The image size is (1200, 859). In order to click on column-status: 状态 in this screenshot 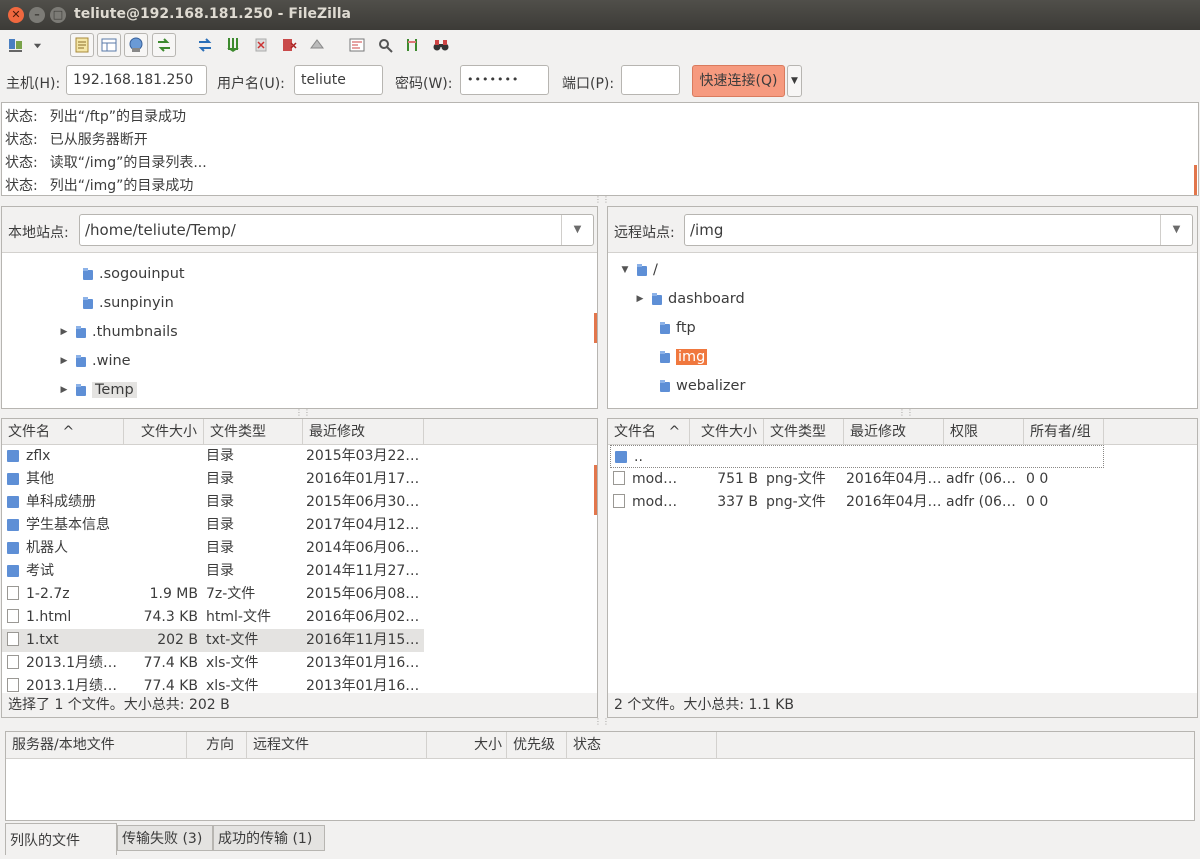, I will do `click(642, 745)`.